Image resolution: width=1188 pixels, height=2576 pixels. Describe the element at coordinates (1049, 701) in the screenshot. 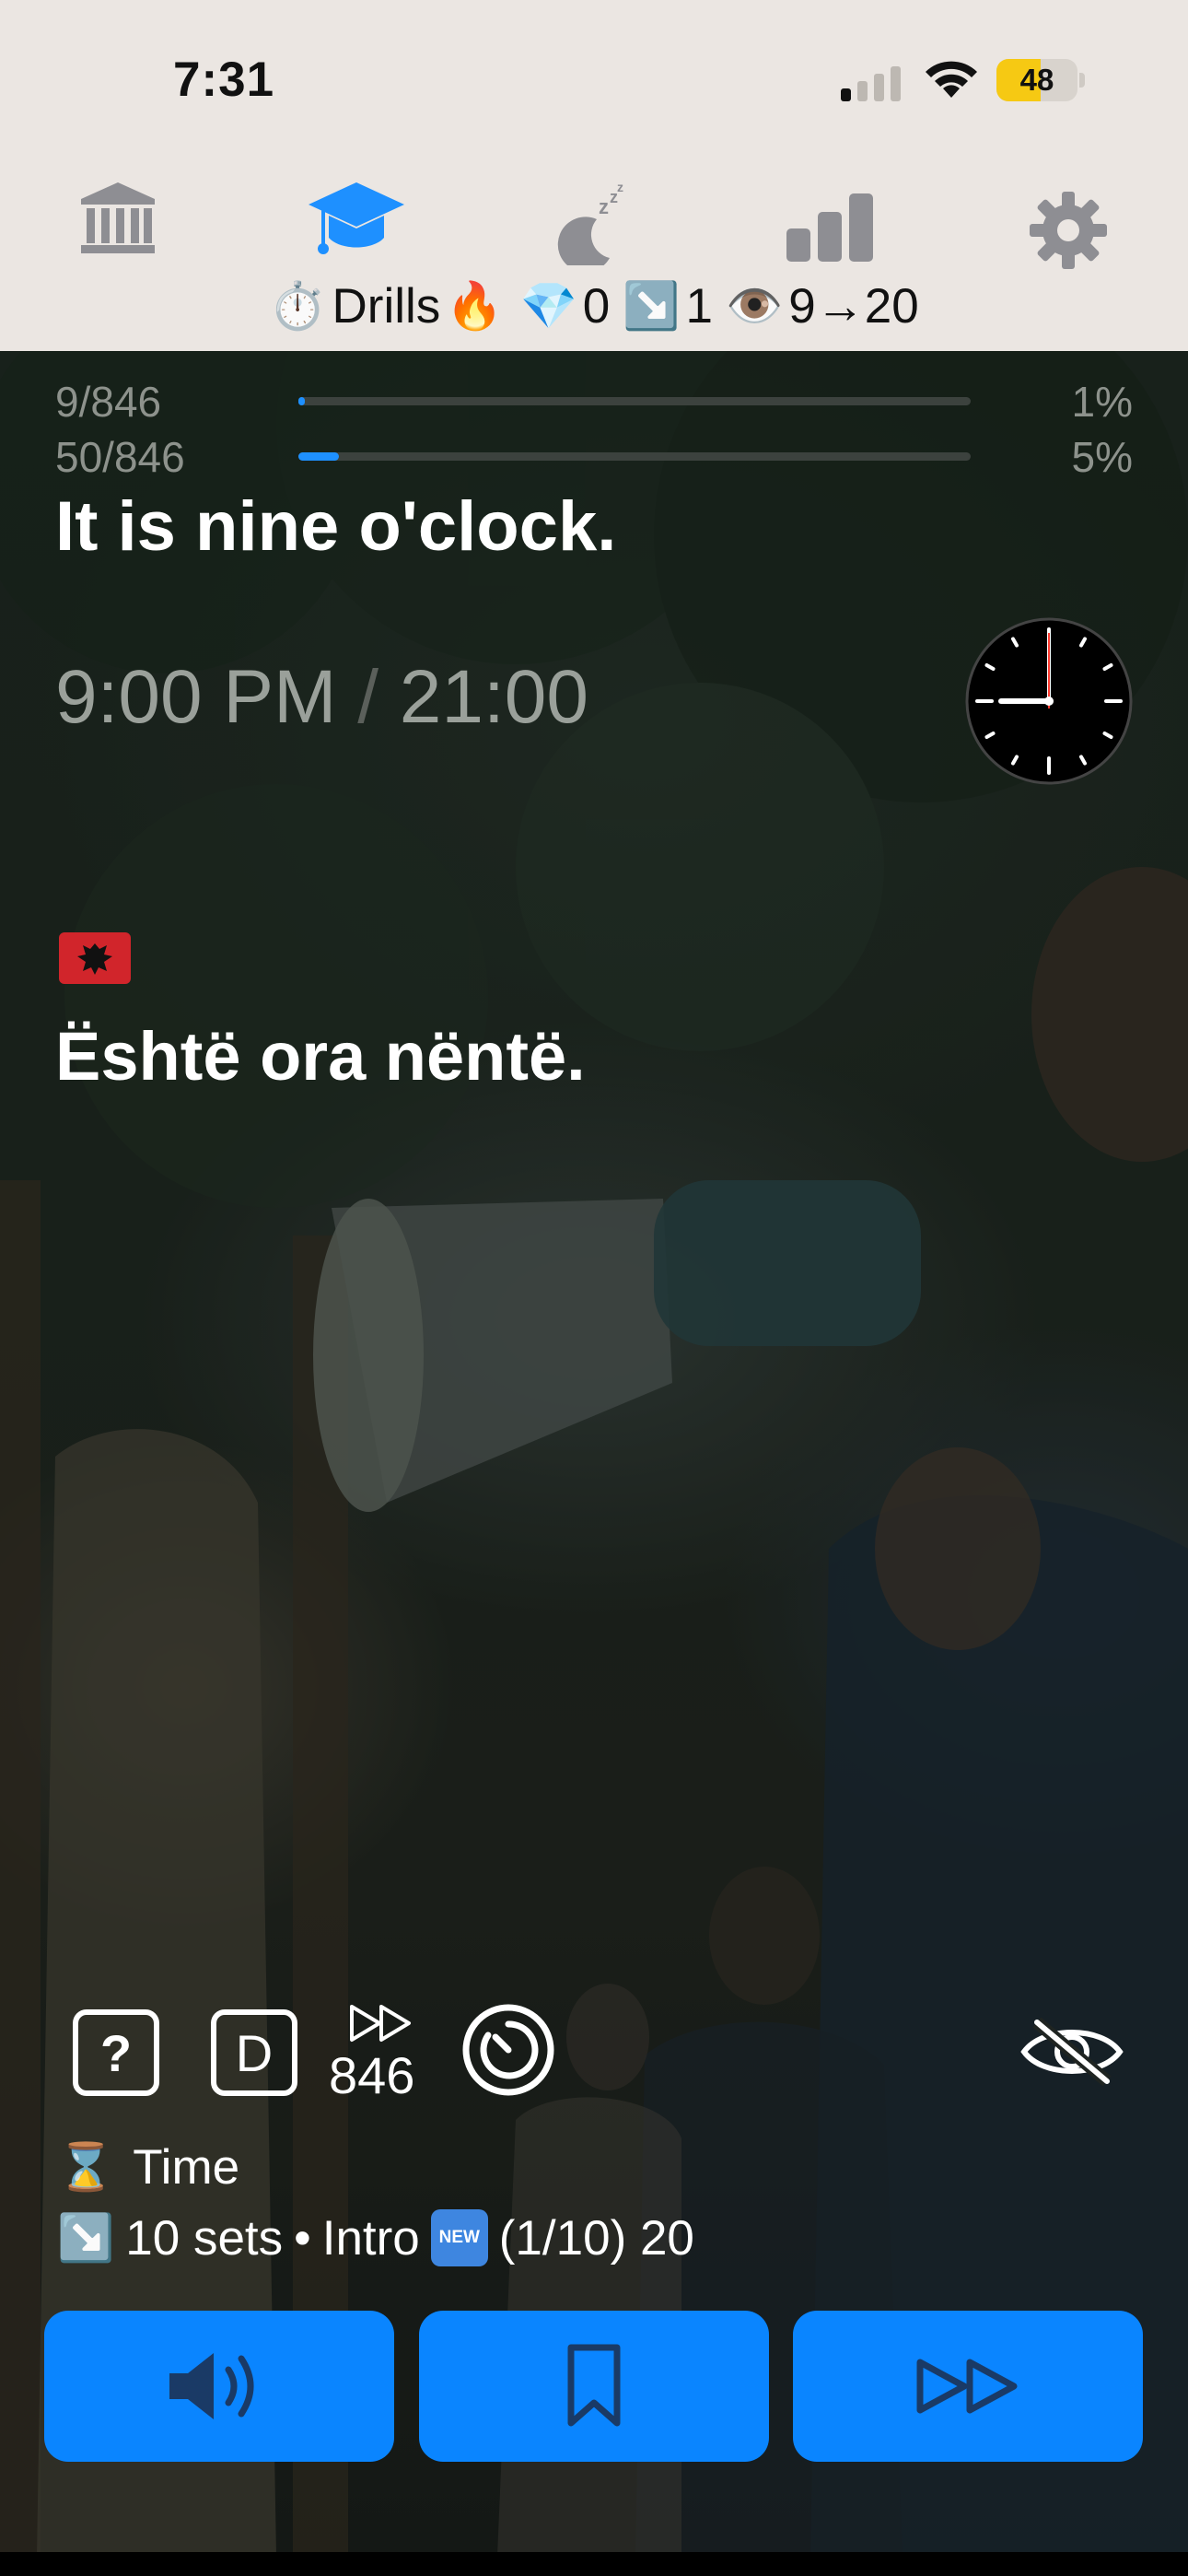

I see `analog-clock-icon` at that location.